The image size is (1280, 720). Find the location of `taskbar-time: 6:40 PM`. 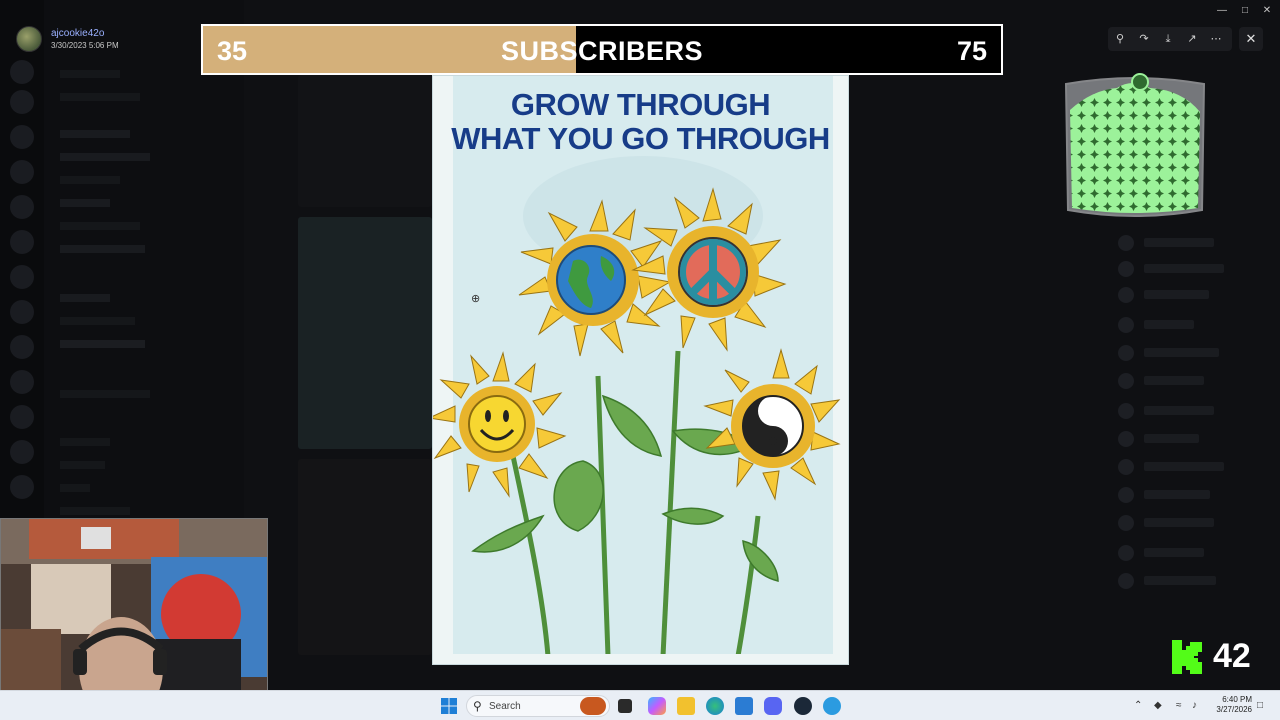

taskbar-time: 6:40 PM is located at coordinates (1237, 699).